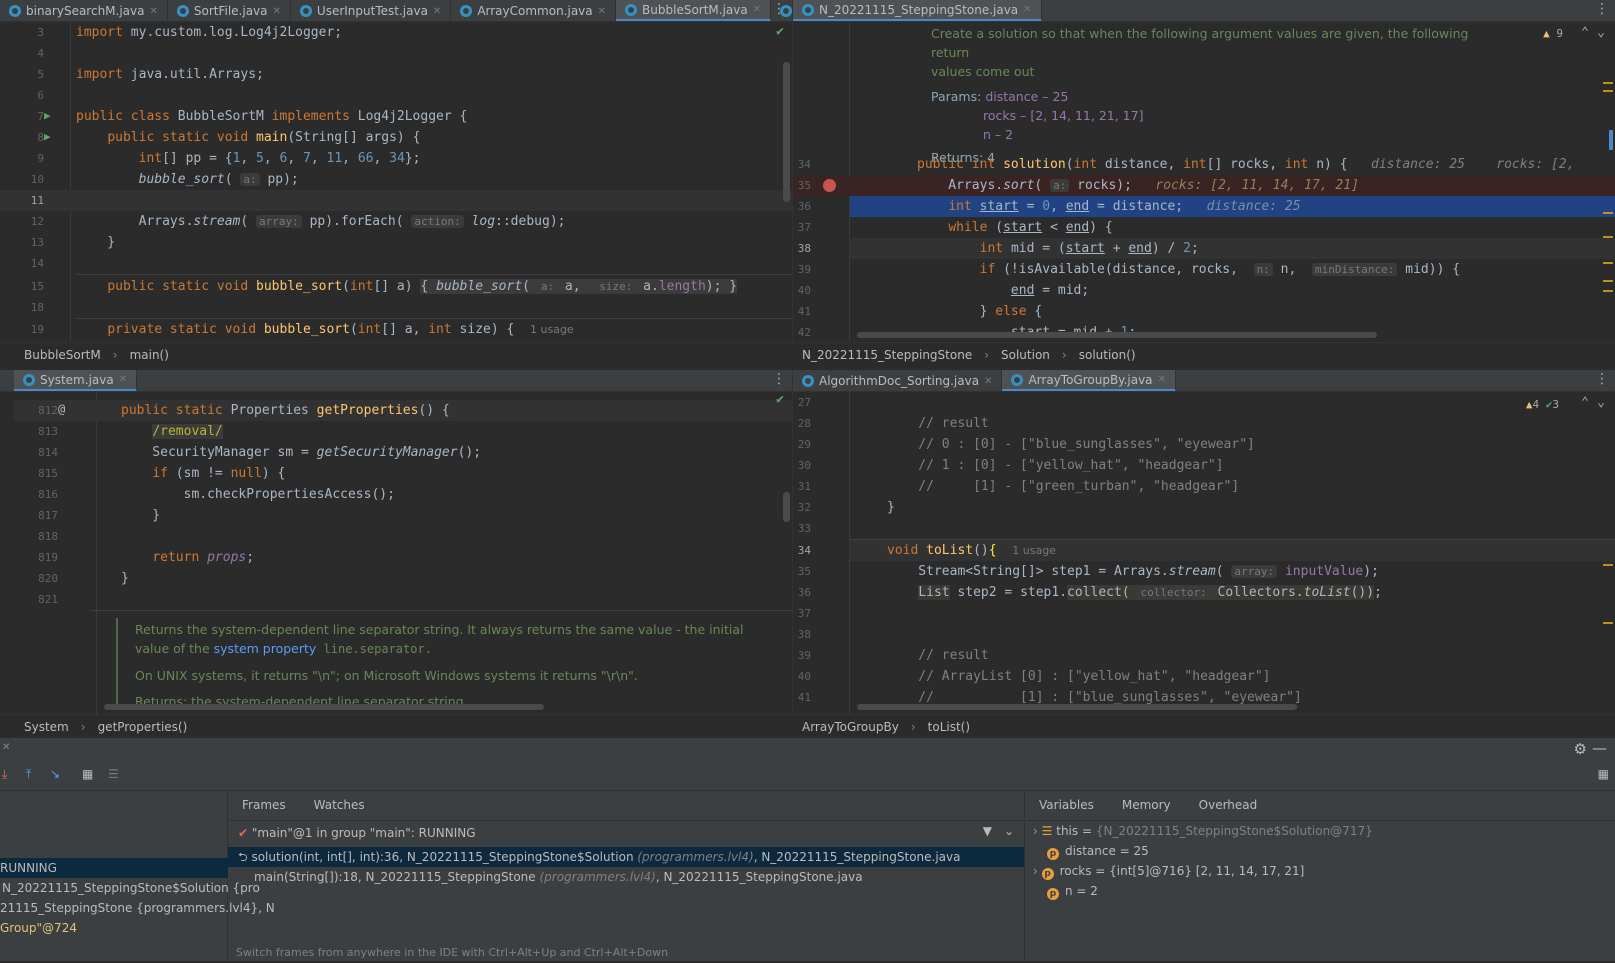 Image resolution: width=1615 pixels, height=963 pixels. I want to click on tab-arraytogroupby: ArrayToGroupBy.java ✕, so click(1089, 380).